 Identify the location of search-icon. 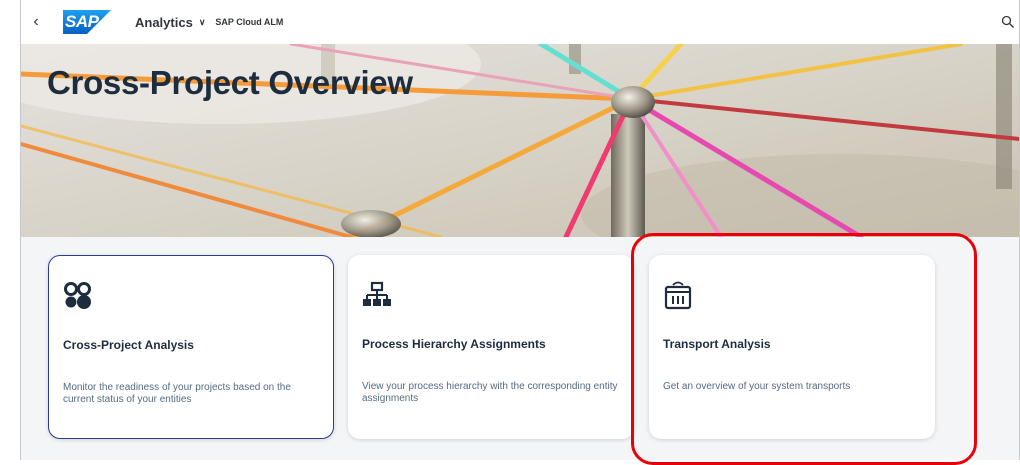
(1008, 22).